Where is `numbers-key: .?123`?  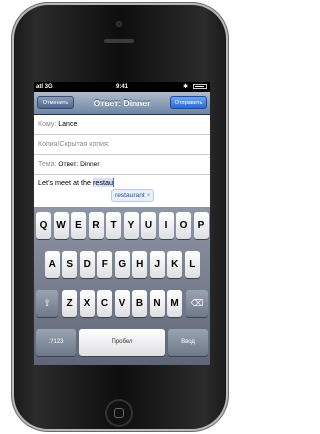 numbers-key: .?123 is located at coordinates (56, 342).